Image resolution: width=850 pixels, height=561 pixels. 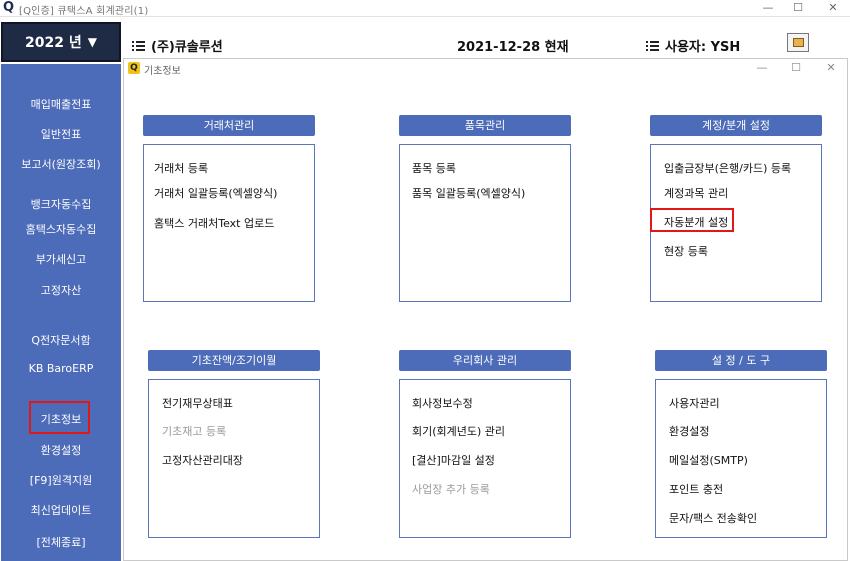 What do you see at coordinates (485, 125) in the screenshot?
I see `section-header-items: 품목관리` at bounding box center [485, 125].